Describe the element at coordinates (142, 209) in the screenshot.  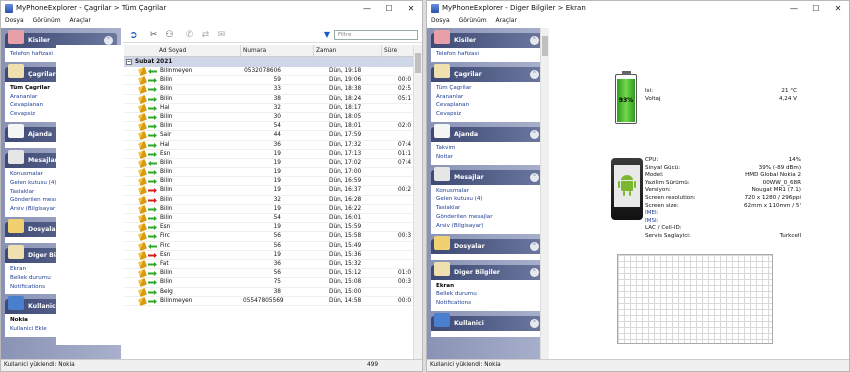
I see `phone-icon` at that location.